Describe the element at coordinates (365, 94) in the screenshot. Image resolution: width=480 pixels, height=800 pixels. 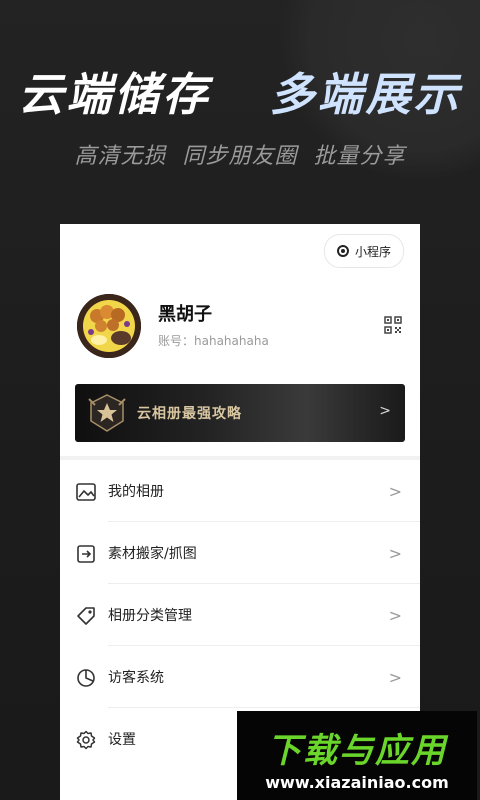
I see `headline-right: 多端展示` at that location.